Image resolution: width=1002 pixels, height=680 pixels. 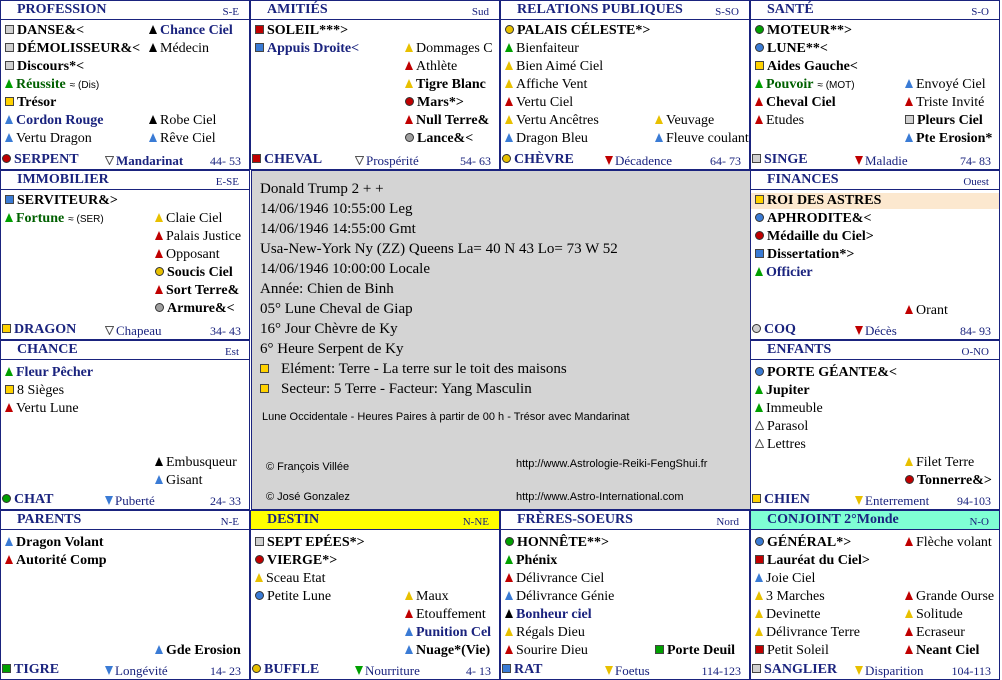 I want to click on animal-name: RAT, so click(x=528, y=669).